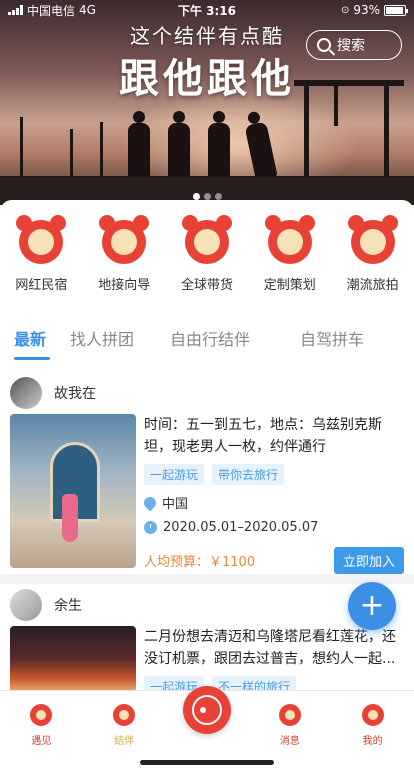 The image size is (414, 771). I want to click on feed-tabs: 最新 找人拼团 自由行结伴 自驾拼车, so click(207, 343).